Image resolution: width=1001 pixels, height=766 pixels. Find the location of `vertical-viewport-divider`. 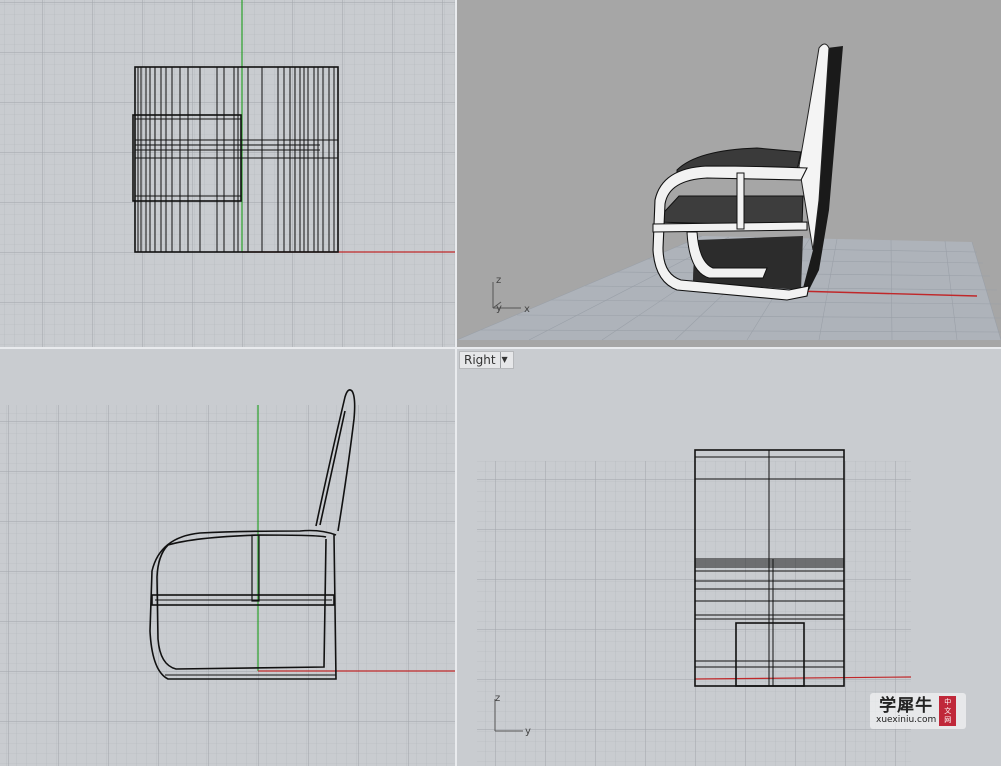

vertical-viewport-divider is located at coordinates (456, 383).